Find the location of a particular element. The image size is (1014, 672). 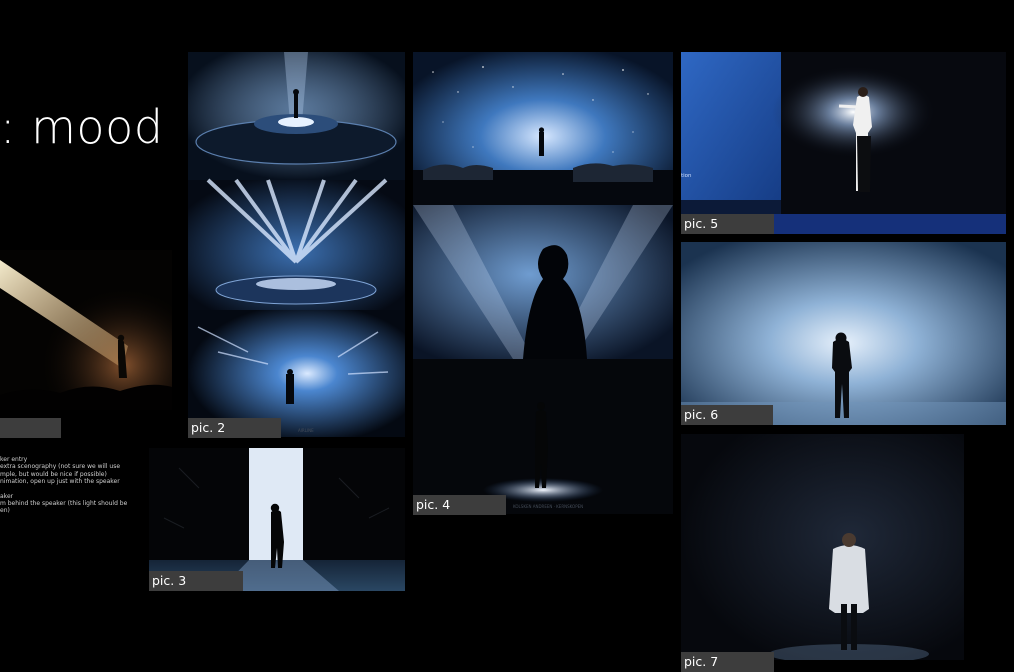

note-line: ker entry is located at coordinates (14, 459).